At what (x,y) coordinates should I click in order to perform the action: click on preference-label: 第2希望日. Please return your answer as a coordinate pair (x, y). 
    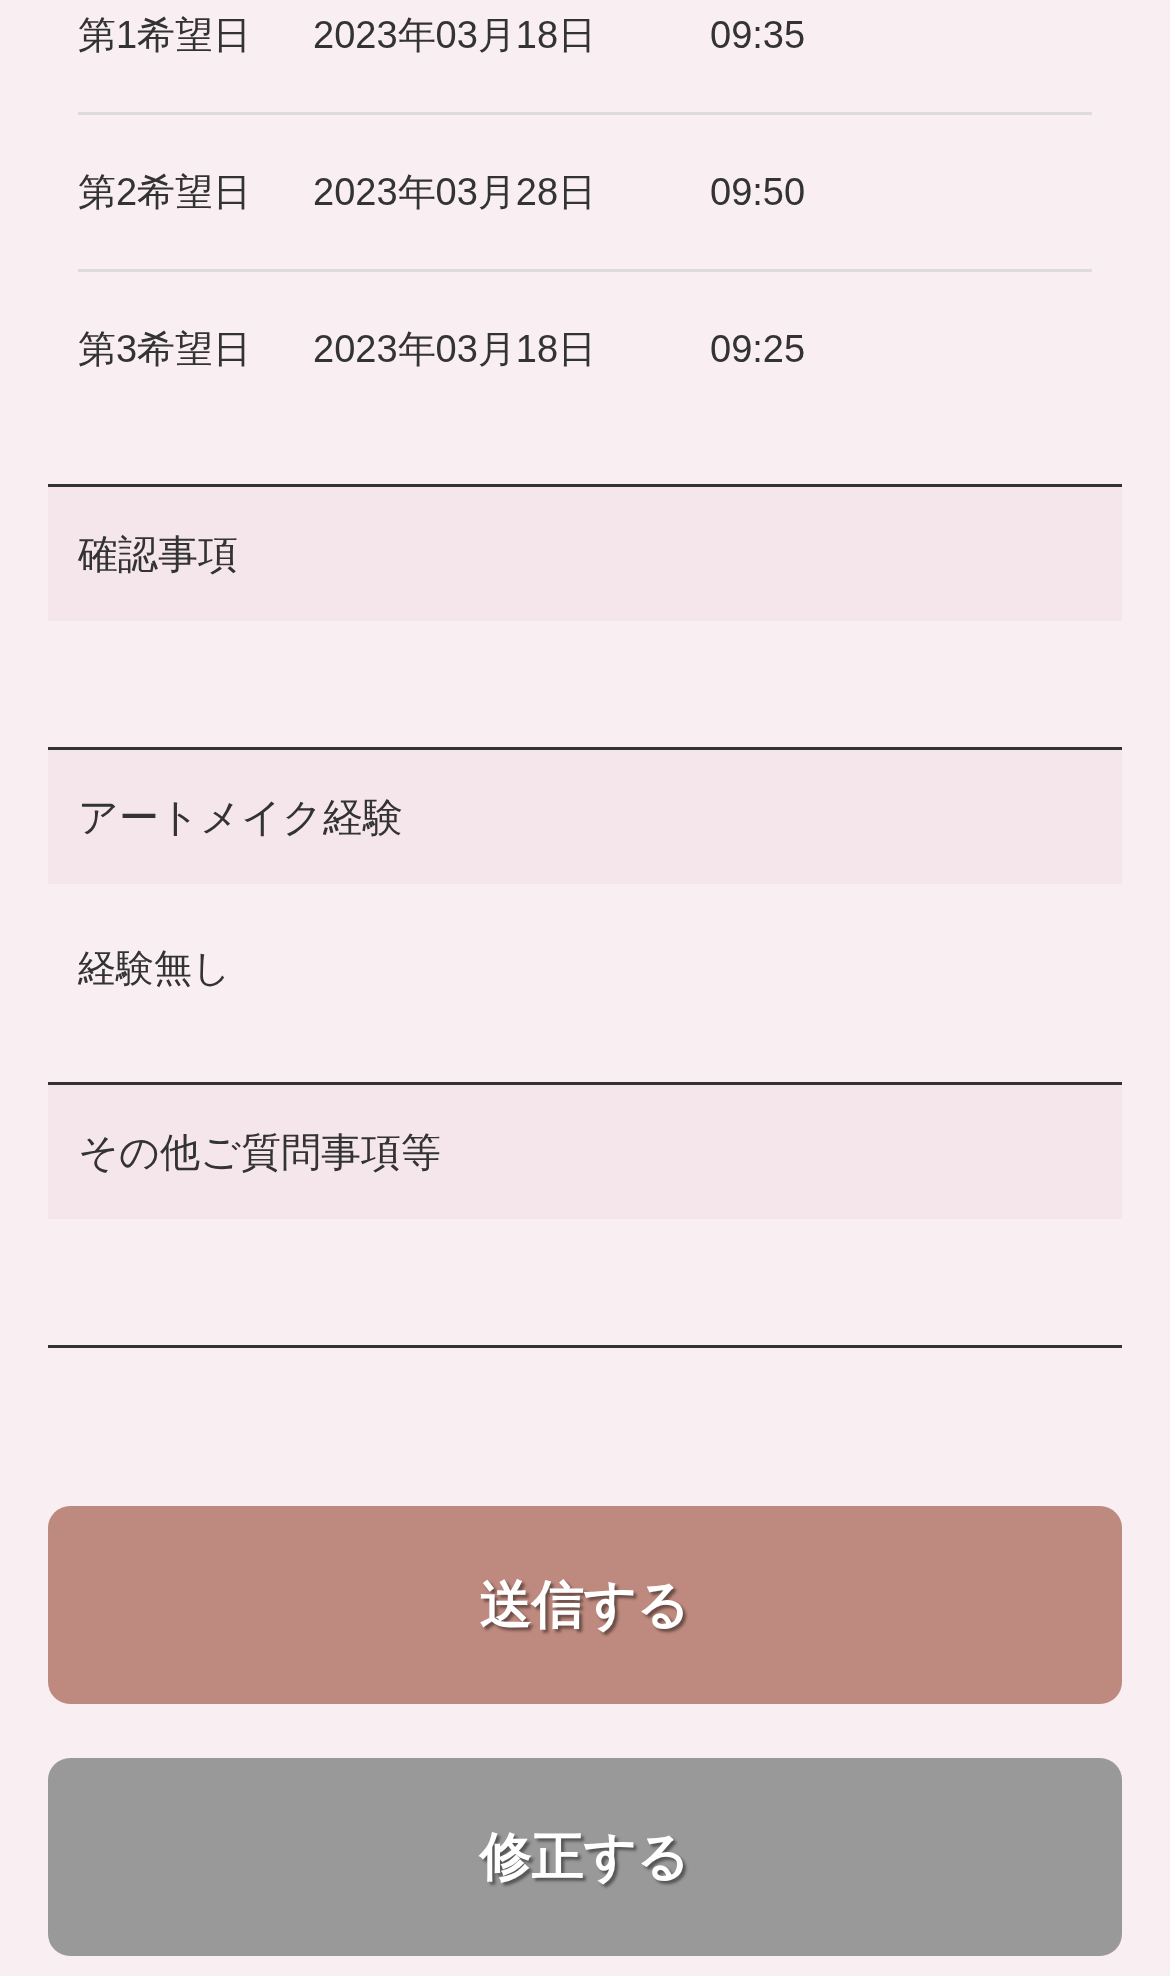
    Looking at the image, I should click on (165, 192).